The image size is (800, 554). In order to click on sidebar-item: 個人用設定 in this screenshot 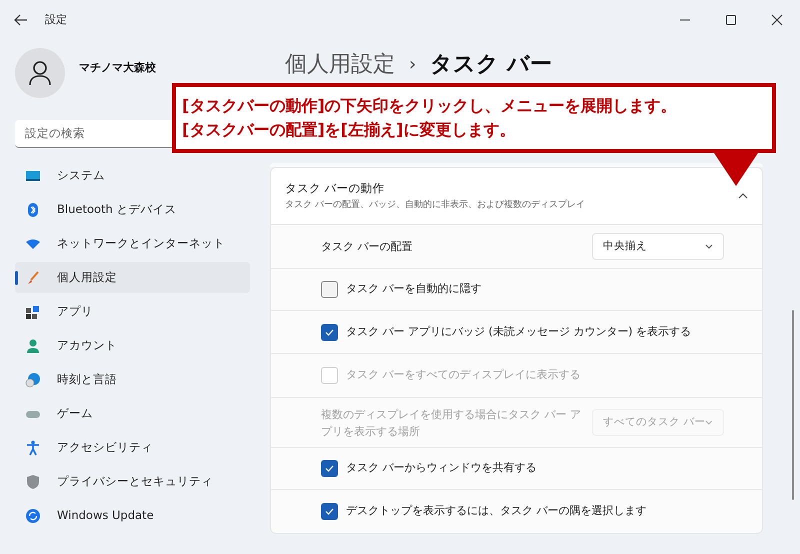, I will do `click(132, 277)`.